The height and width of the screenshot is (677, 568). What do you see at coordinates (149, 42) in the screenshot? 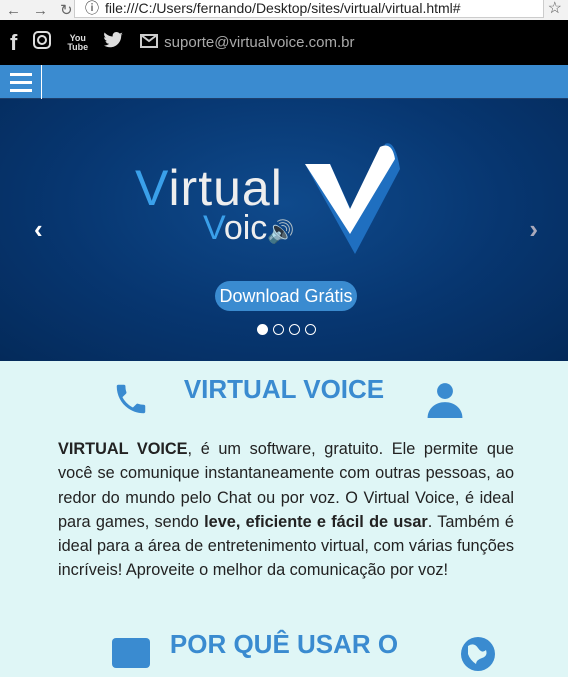
I see `envelope-icon` at bounding box center [149, 42].